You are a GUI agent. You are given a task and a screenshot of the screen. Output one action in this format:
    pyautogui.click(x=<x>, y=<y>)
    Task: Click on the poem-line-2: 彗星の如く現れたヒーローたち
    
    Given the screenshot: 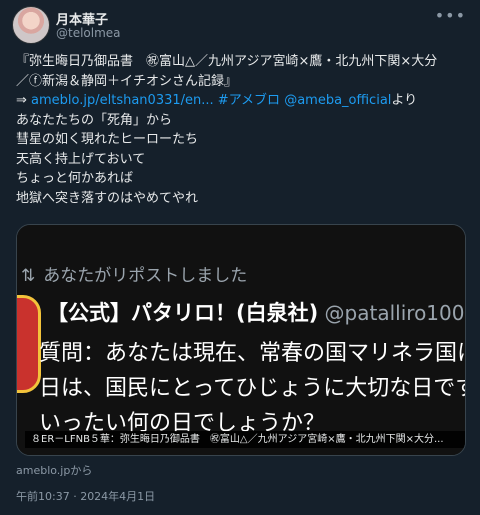 What is the action you would take?
    pyautogui.click(x=107, y=139)
    